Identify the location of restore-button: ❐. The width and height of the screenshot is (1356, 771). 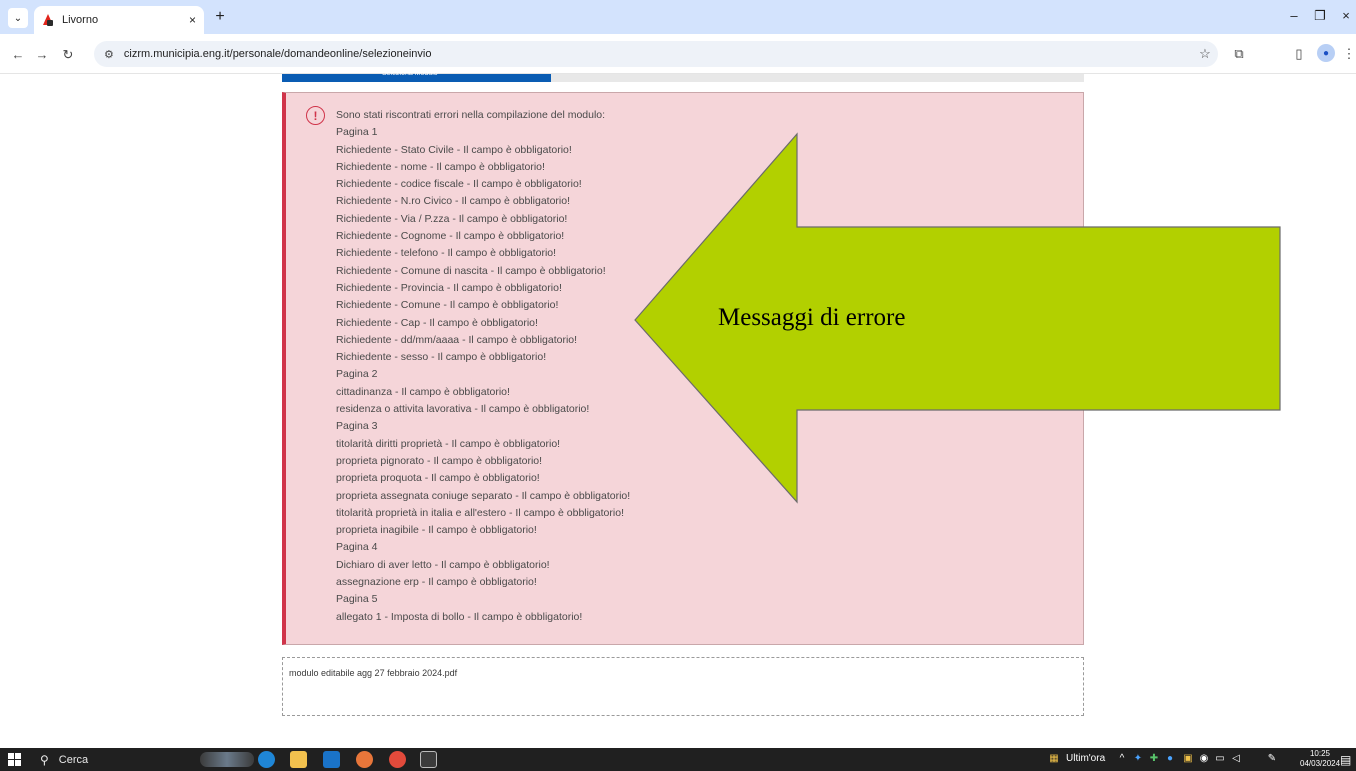
(1320, 16).